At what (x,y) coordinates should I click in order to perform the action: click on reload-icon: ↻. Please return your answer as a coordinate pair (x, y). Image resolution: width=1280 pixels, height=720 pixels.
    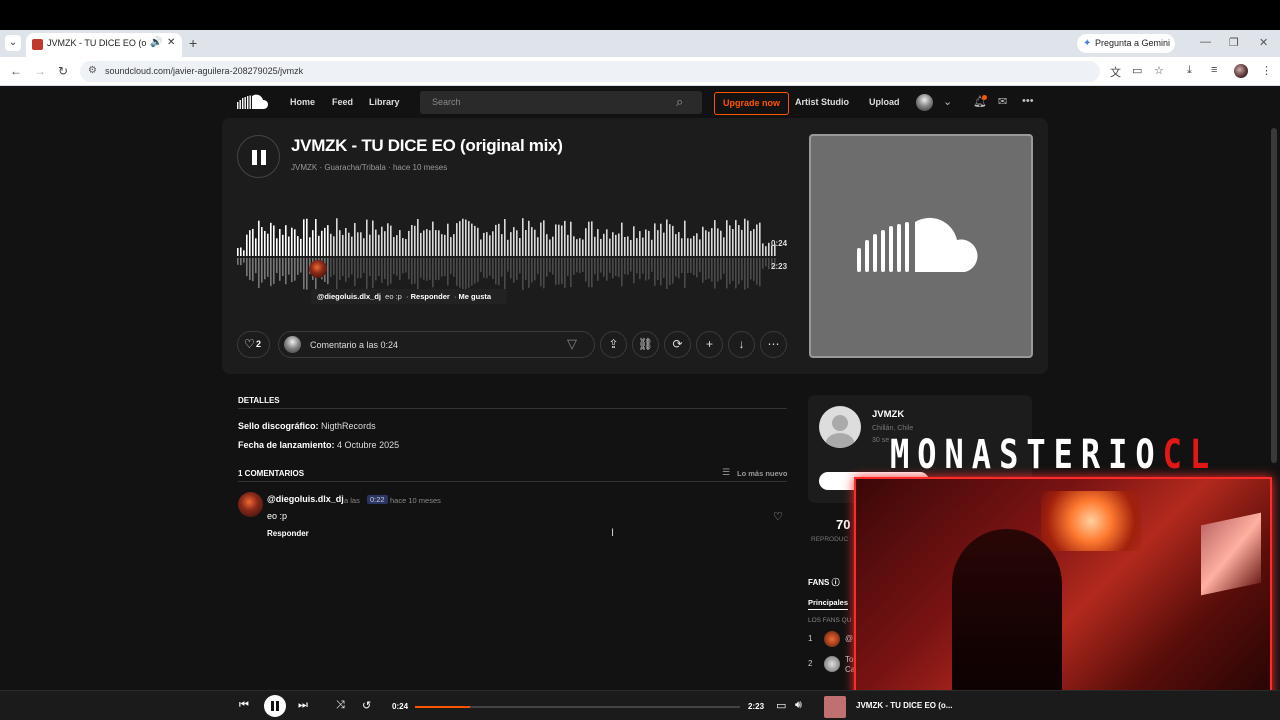
    Looking at the image, I should click on (63, 71).